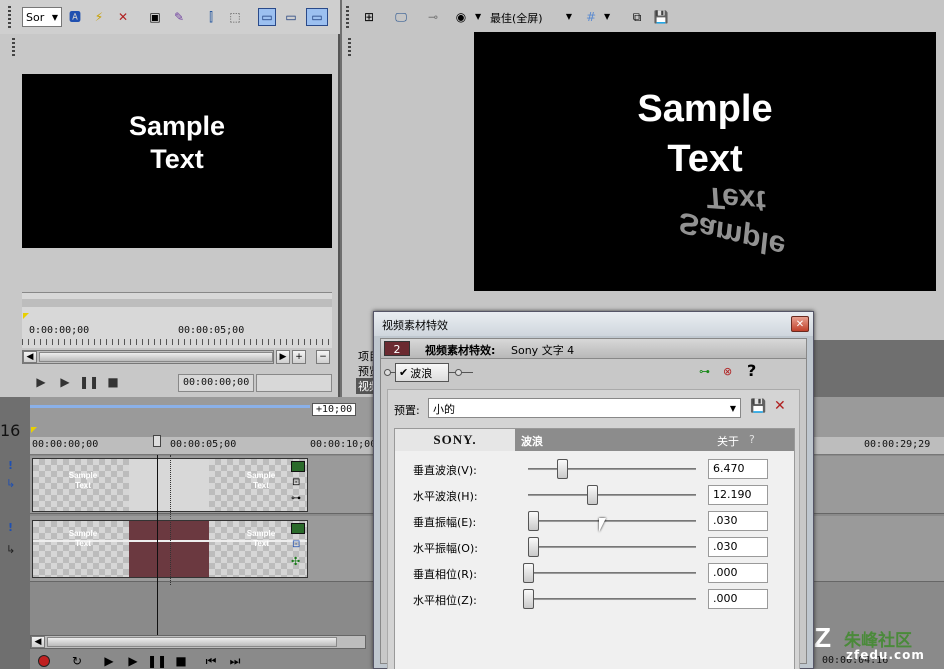 Image resolution: width=944 pixels, height=669 pixels. Describe the element at coordinates (179, 17) in the screenshot. I see `pen-icon: ✎` at that location.